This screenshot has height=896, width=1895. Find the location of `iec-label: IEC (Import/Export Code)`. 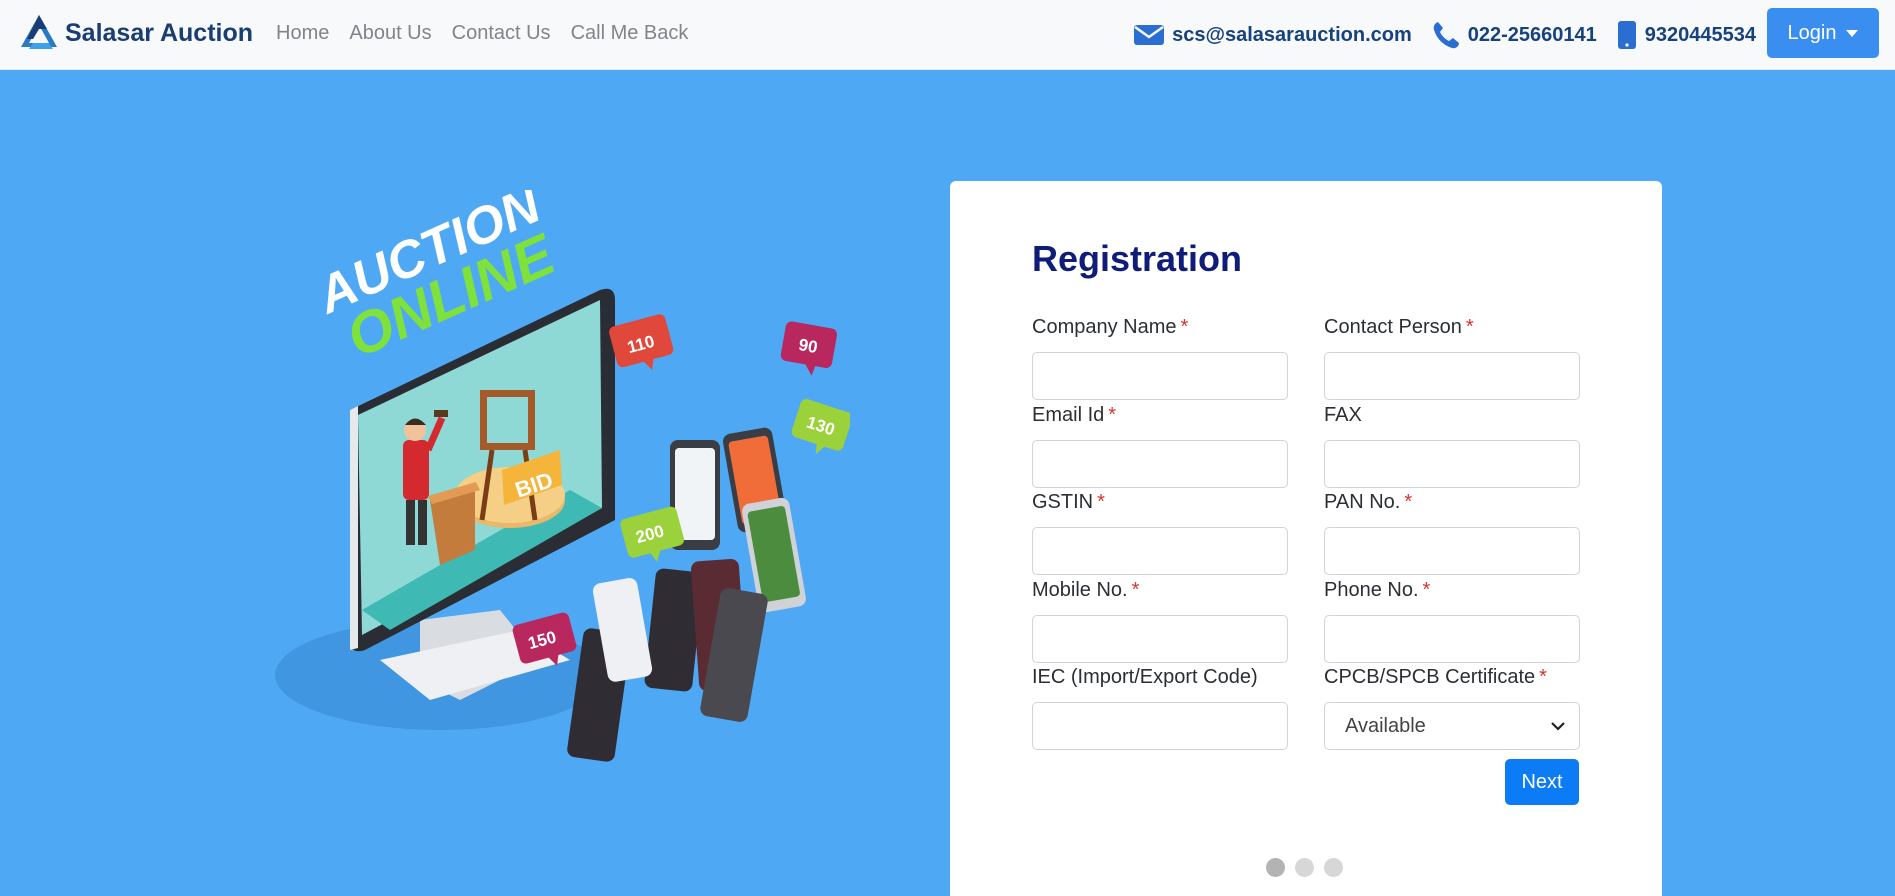

iec-label: IEC (Import/Export Code) is located at coordinates (1145, 677).